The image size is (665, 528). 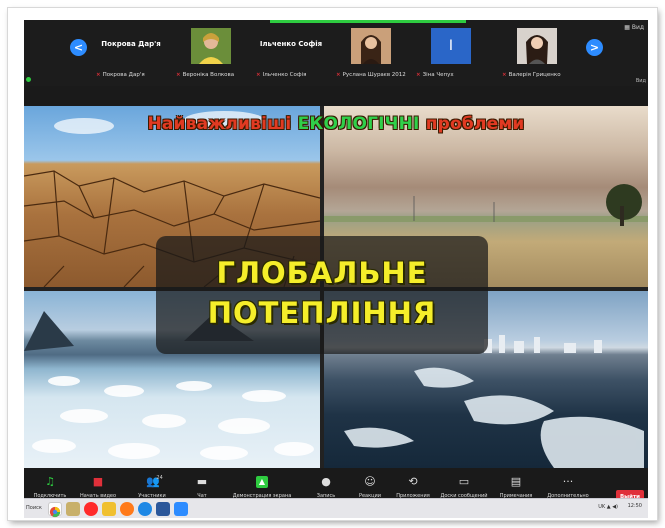 I want to click on gallery-next-button: >, so click(x=594, y=47).